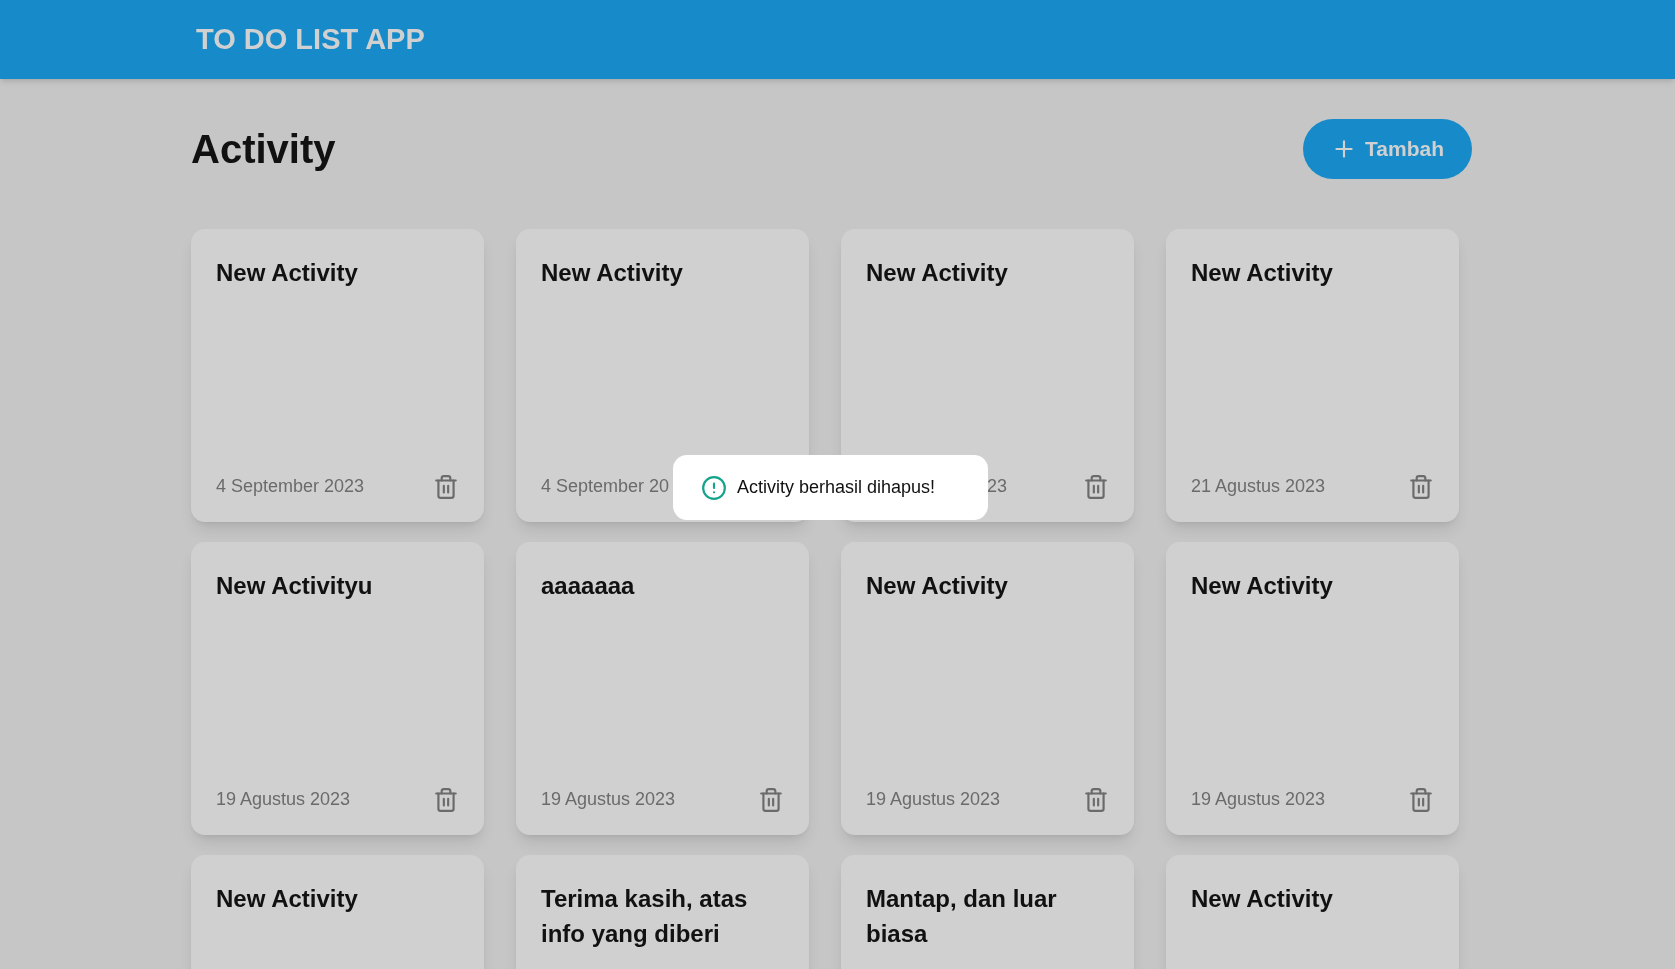 Image resolution: width=1675 pixels, height=969 pixels. Describe the element at coordinates (605, 486) in the screenshot. I see `activity-date: 4 September 20` at that location.